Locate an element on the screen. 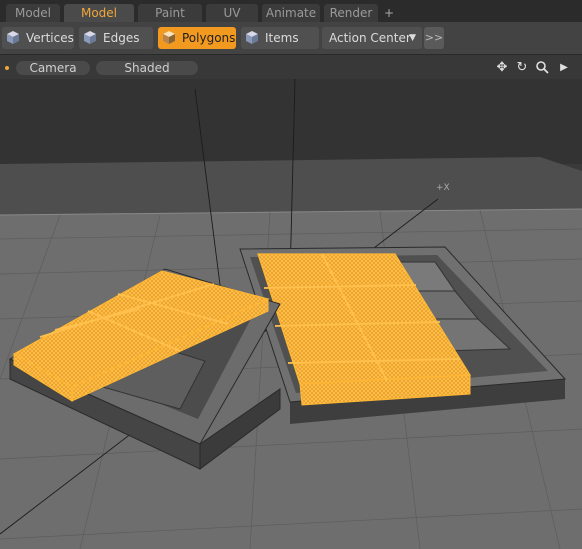  rotate-icon: ↻ is located at coordinates (522, 68).